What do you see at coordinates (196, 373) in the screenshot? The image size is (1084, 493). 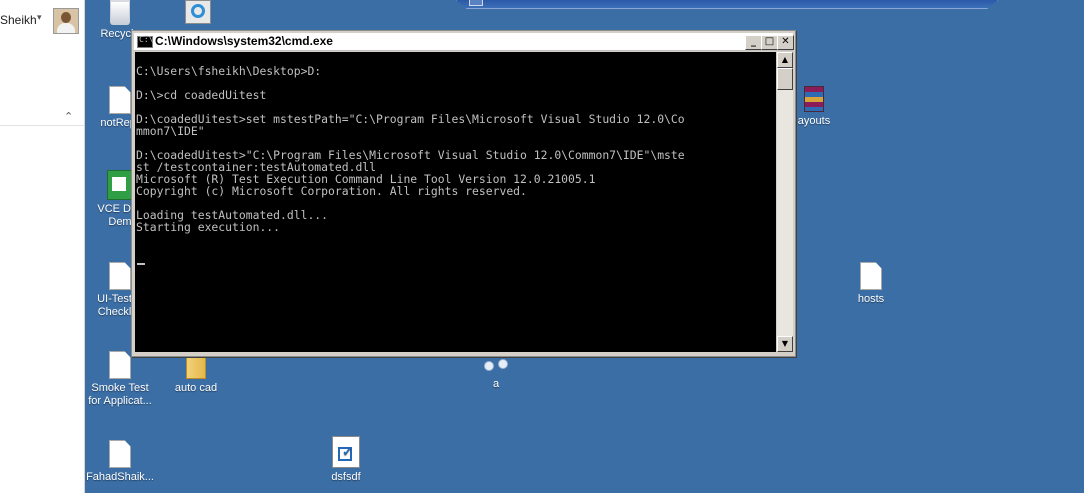 I see `desktop-icon-auto-cad: auto cad` at bounding box center [196, 373].